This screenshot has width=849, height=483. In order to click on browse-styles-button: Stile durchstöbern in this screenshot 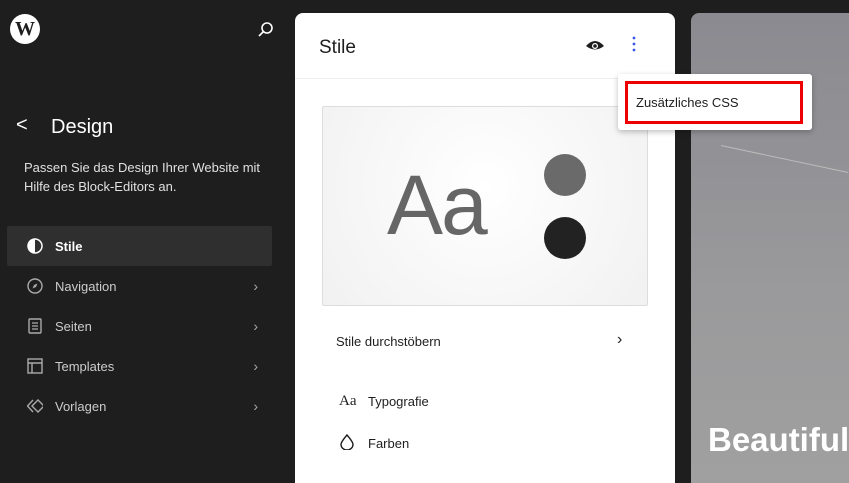, I will do `click(388, 341)`.